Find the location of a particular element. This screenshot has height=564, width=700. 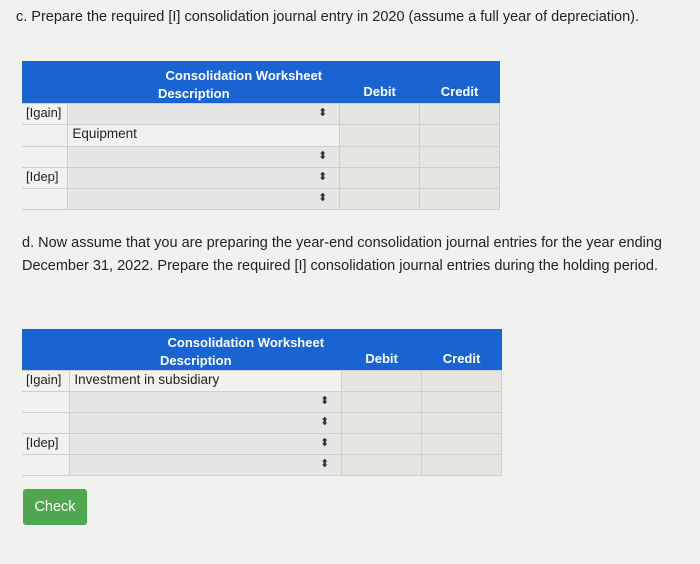

table-row: [Igain] Investment in subsidiary is located at coordinates (262, 380).